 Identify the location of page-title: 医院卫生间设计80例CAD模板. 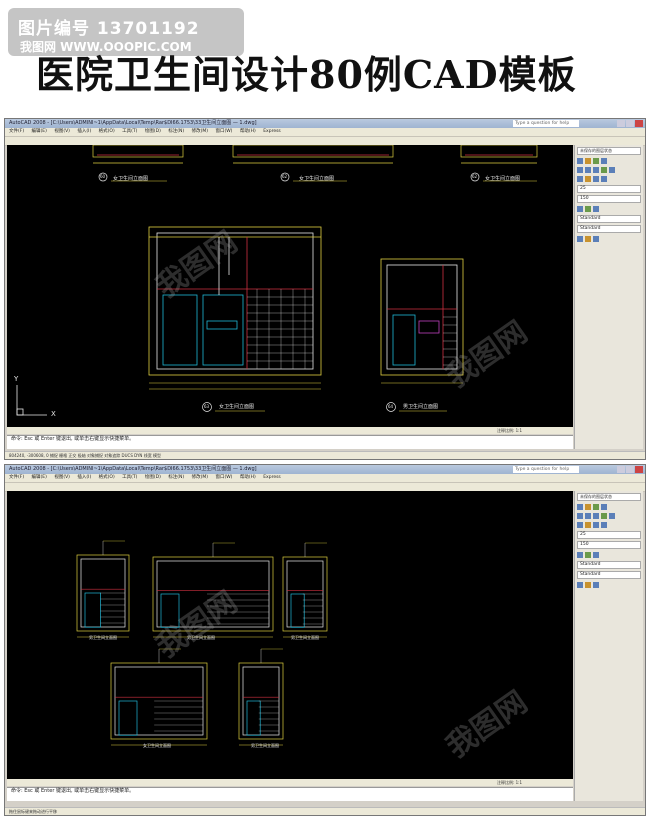
(306, 74).